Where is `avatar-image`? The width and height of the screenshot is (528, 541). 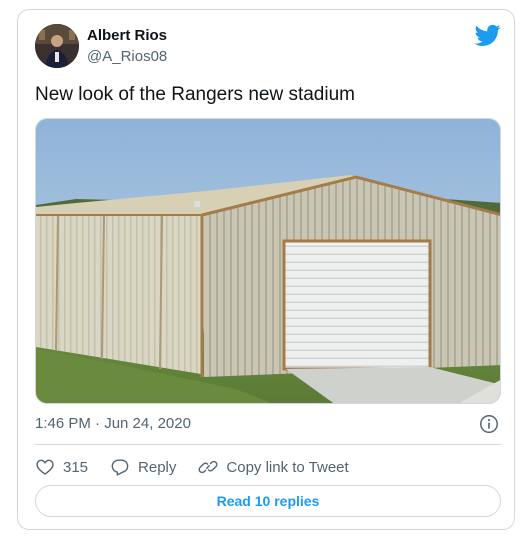
avatar-image is located at coordinates (57, 46).